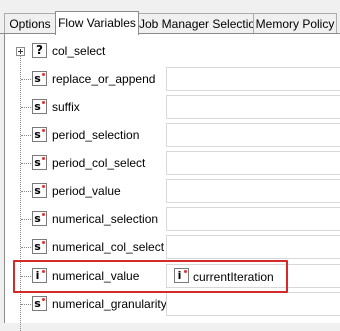 This screenshot has height=331, width=340. What do you see at coordinates (79, 51) in the screenshot?
I see `tree-root-label: col_select` at bounding box center [79, 51].